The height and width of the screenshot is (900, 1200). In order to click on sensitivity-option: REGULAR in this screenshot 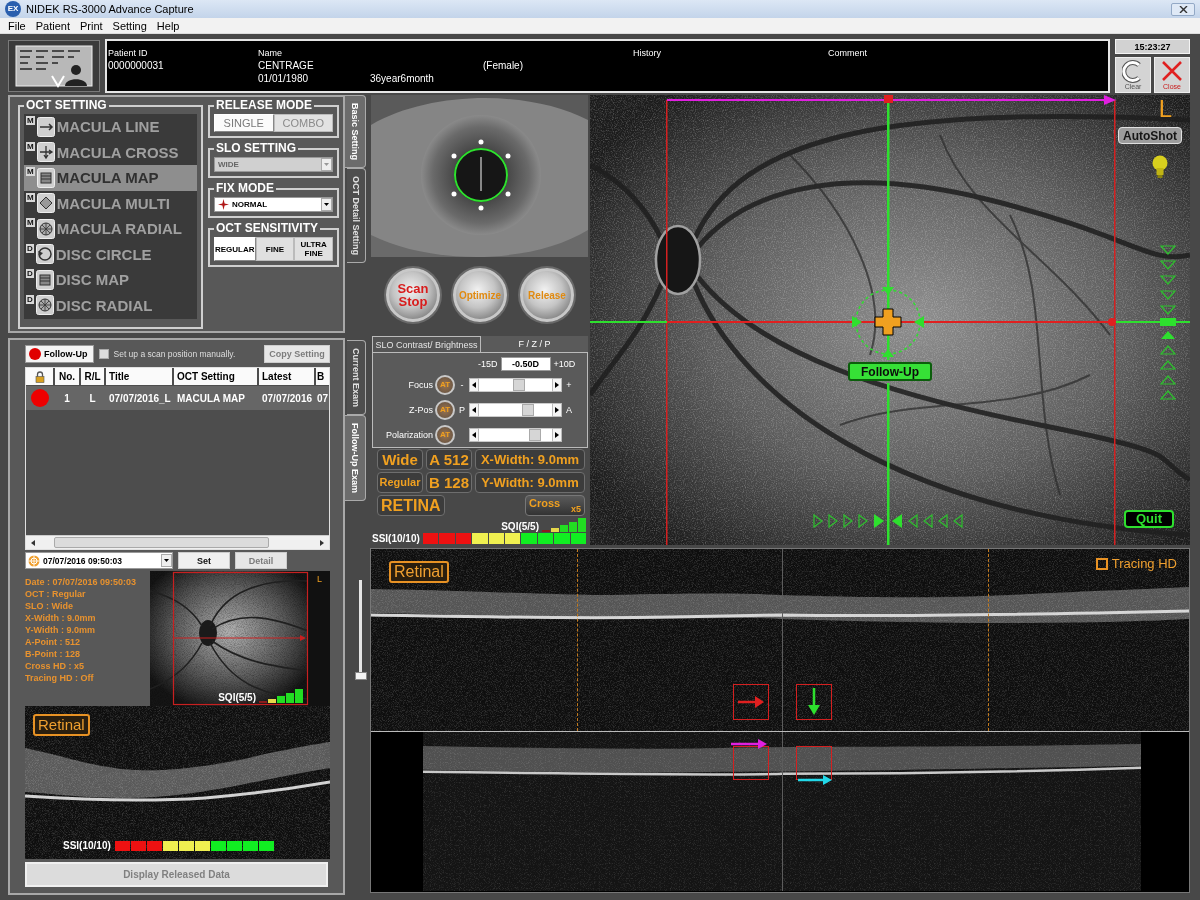, I will do `click(235, 249)`.